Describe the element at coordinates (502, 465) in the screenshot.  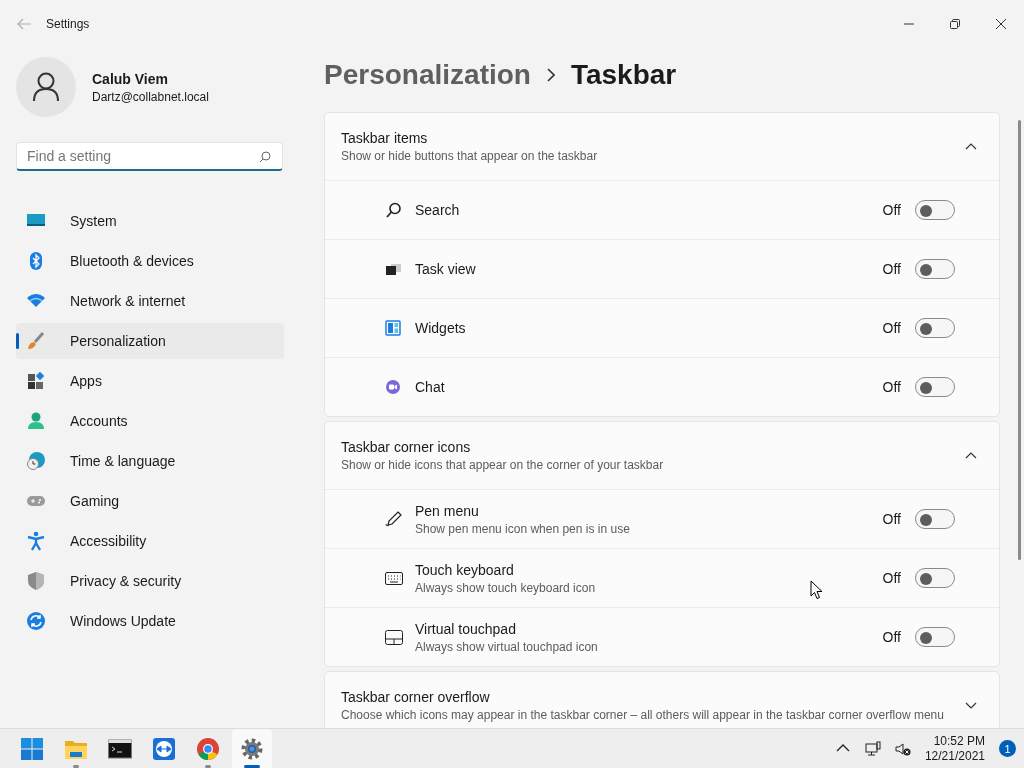
I see `section-description: Show or hide icons that appear on the corner of your taskbar` at that location.